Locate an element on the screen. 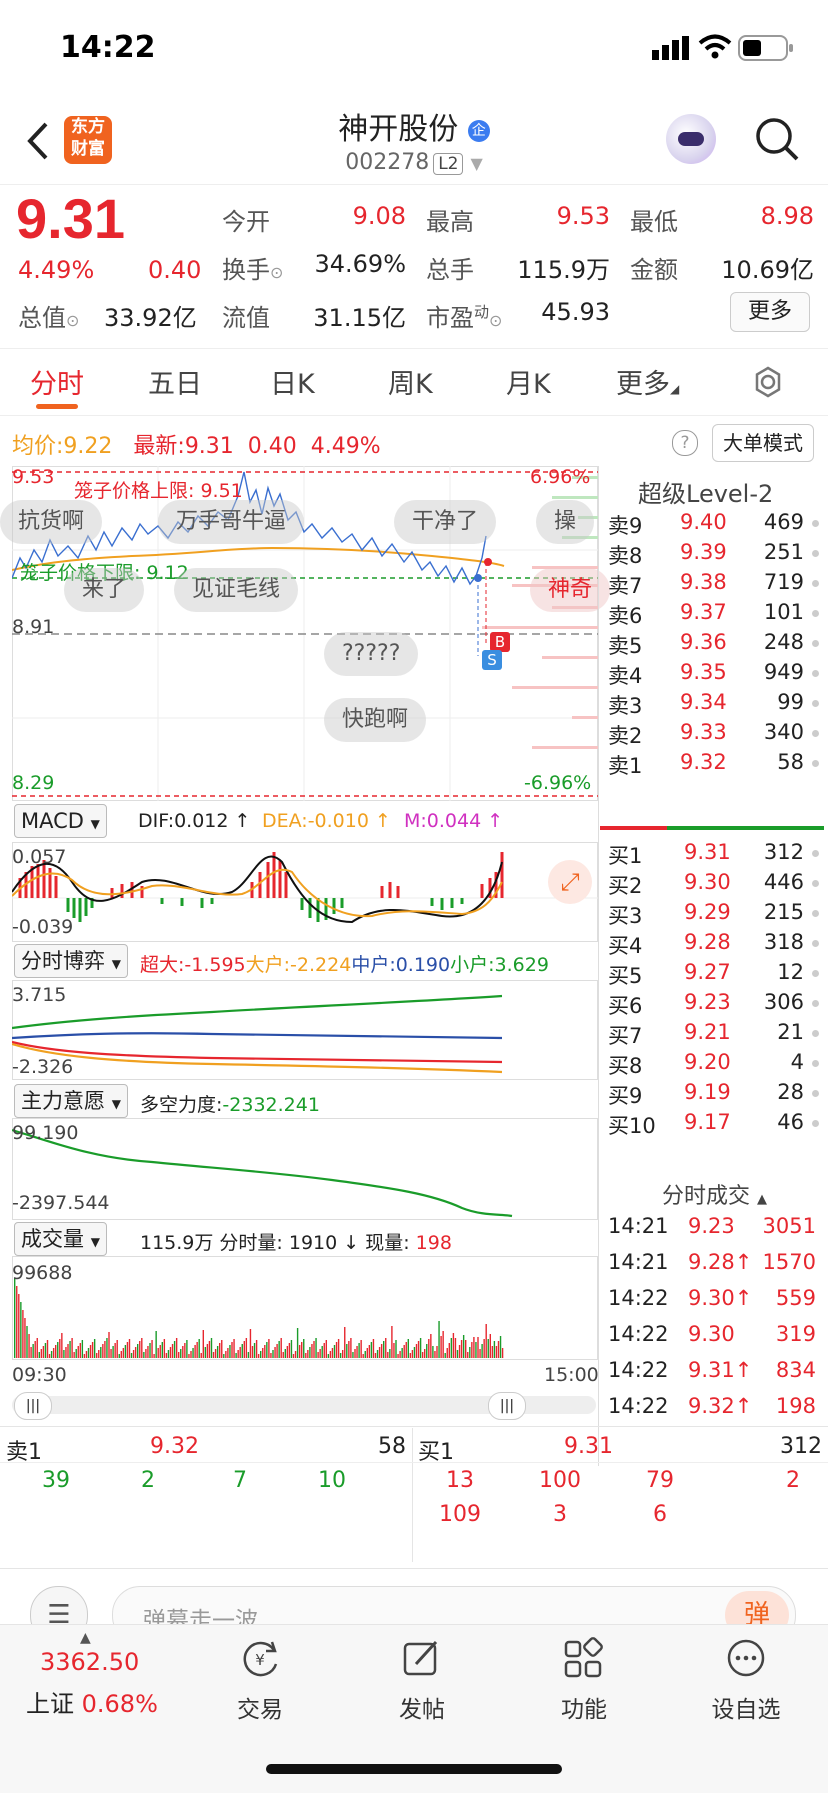  bid-price: 9.19 is located at coordinates (707, 1092).